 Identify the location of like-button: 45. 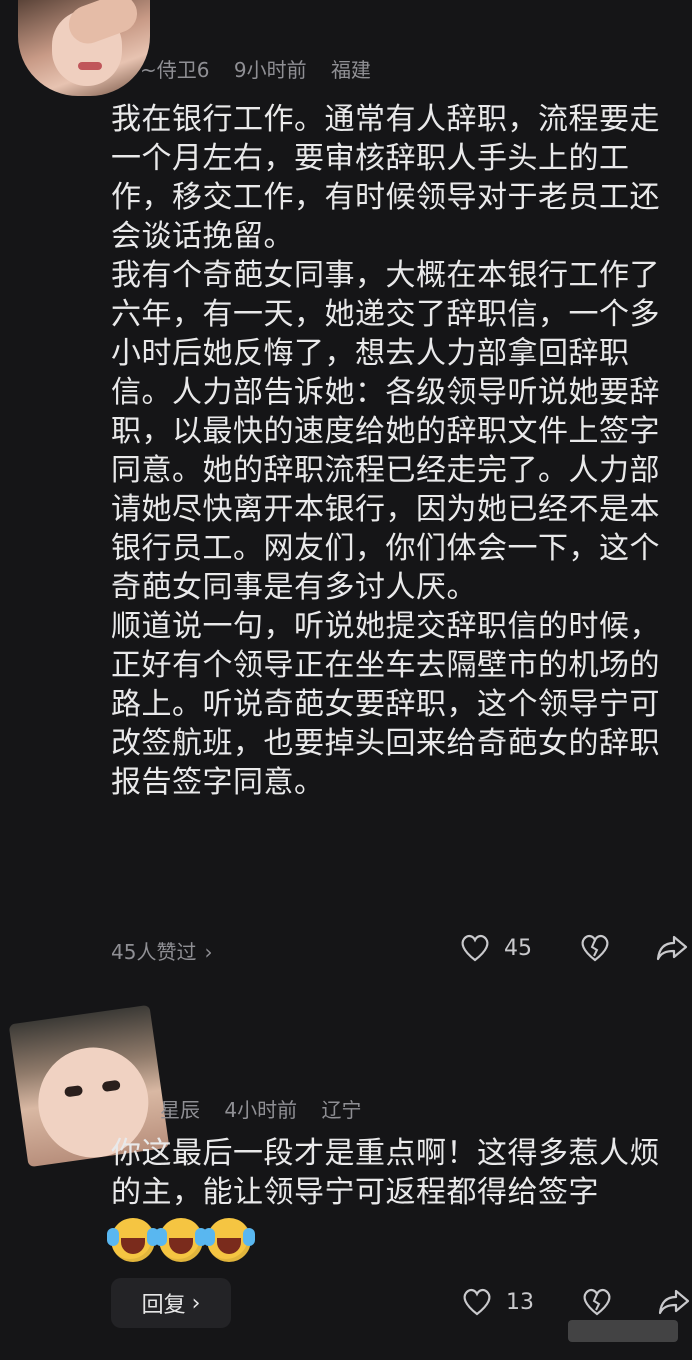
(496, 948).